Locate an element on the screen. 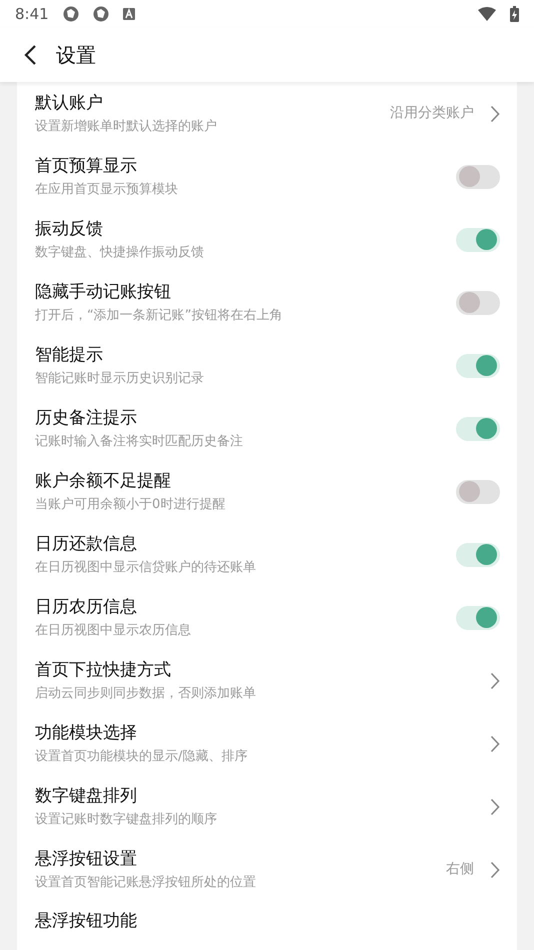 This screenshot has height=950, width=534. setting-value: 沿用分类账户 is located at coordinates (432, 113).